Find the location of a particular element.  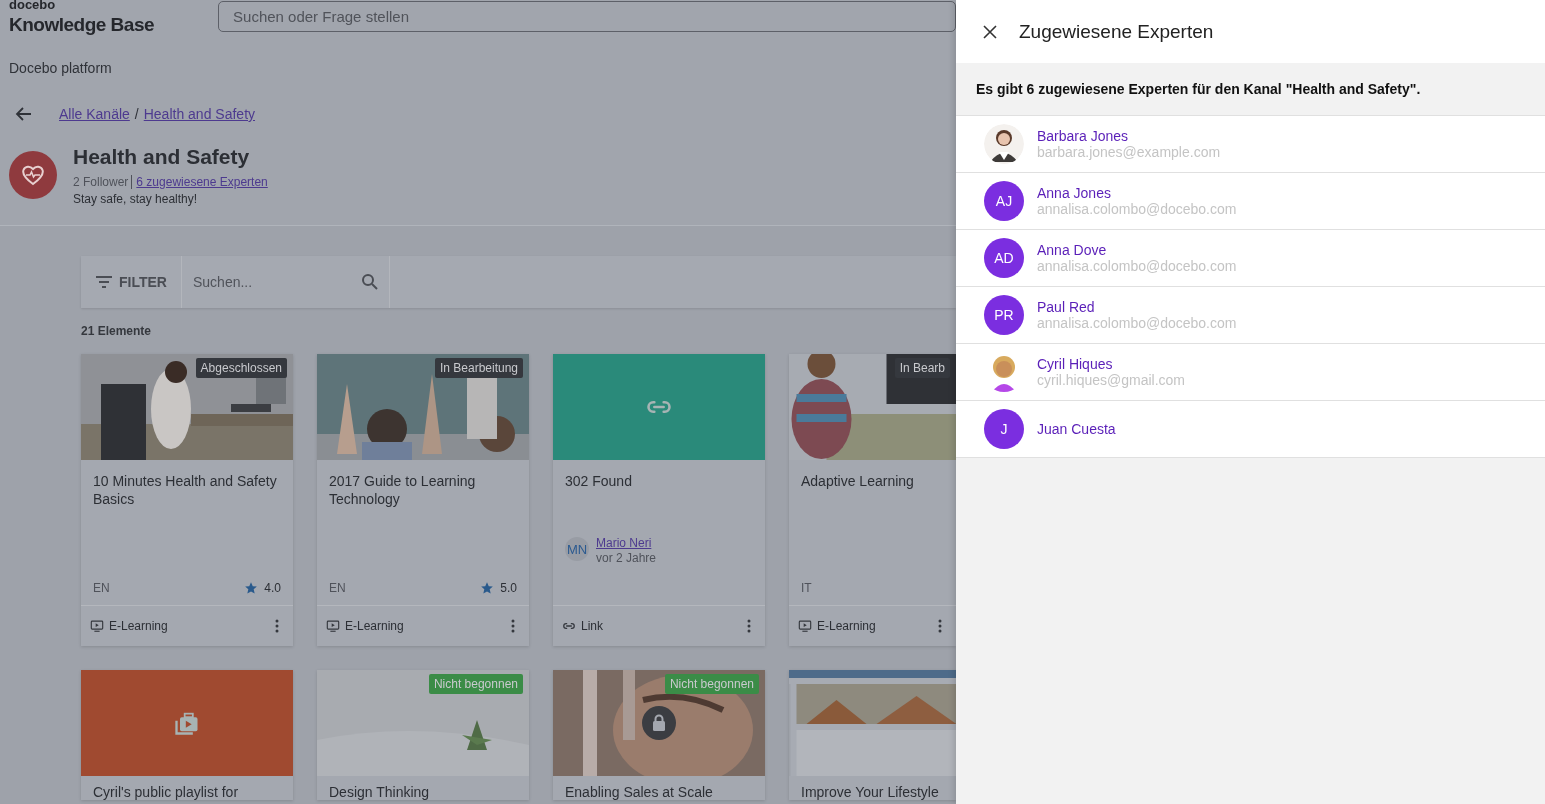

follower-count: 2 Follower is located at coordinates (103, 182).